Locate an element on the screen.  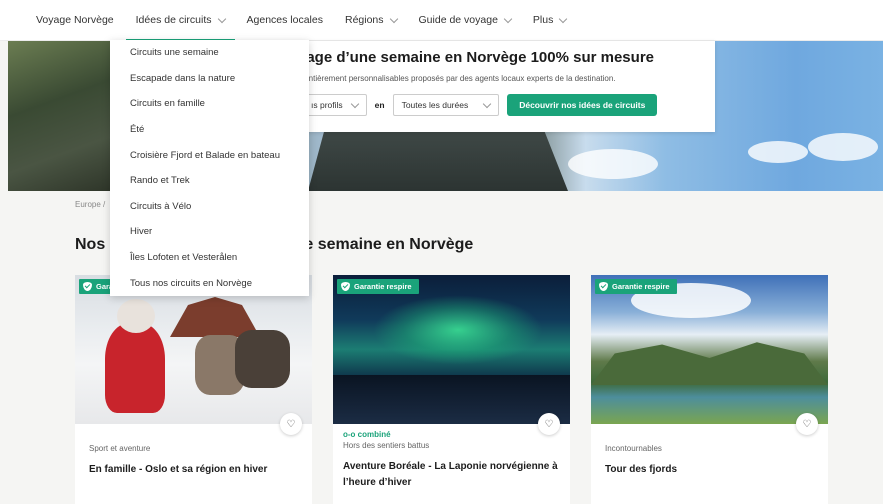
card-title: Tour des fjords is located at coordinates (712, 470).